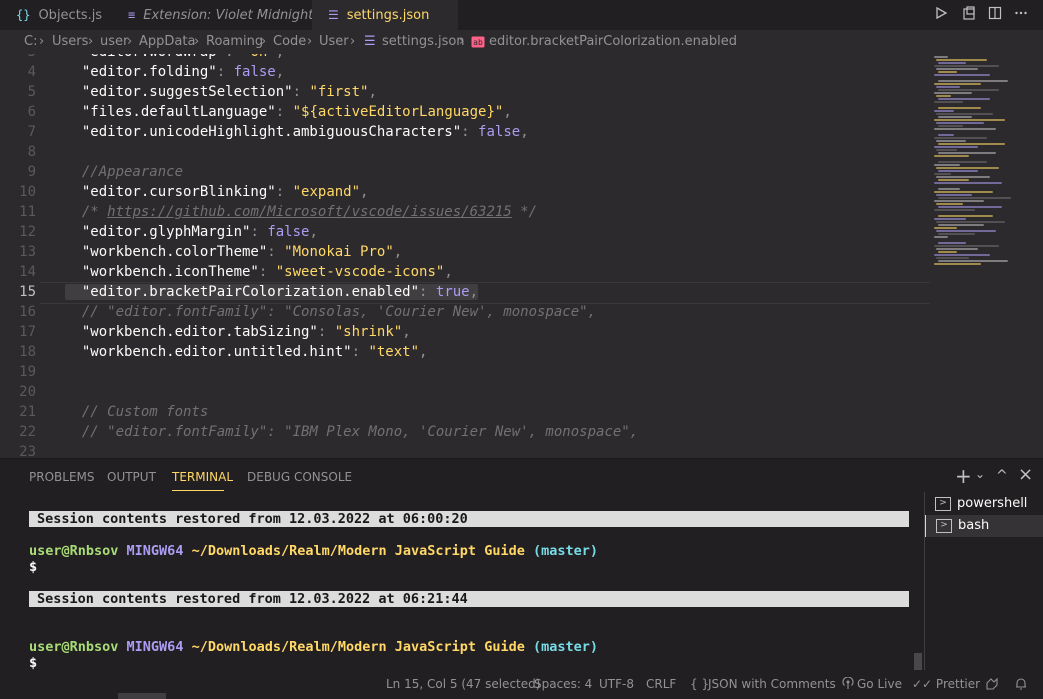 The image size is (1043, 699). I want to click on tab-debug-console: DEBUG CONSOLE, so click(299, 477).